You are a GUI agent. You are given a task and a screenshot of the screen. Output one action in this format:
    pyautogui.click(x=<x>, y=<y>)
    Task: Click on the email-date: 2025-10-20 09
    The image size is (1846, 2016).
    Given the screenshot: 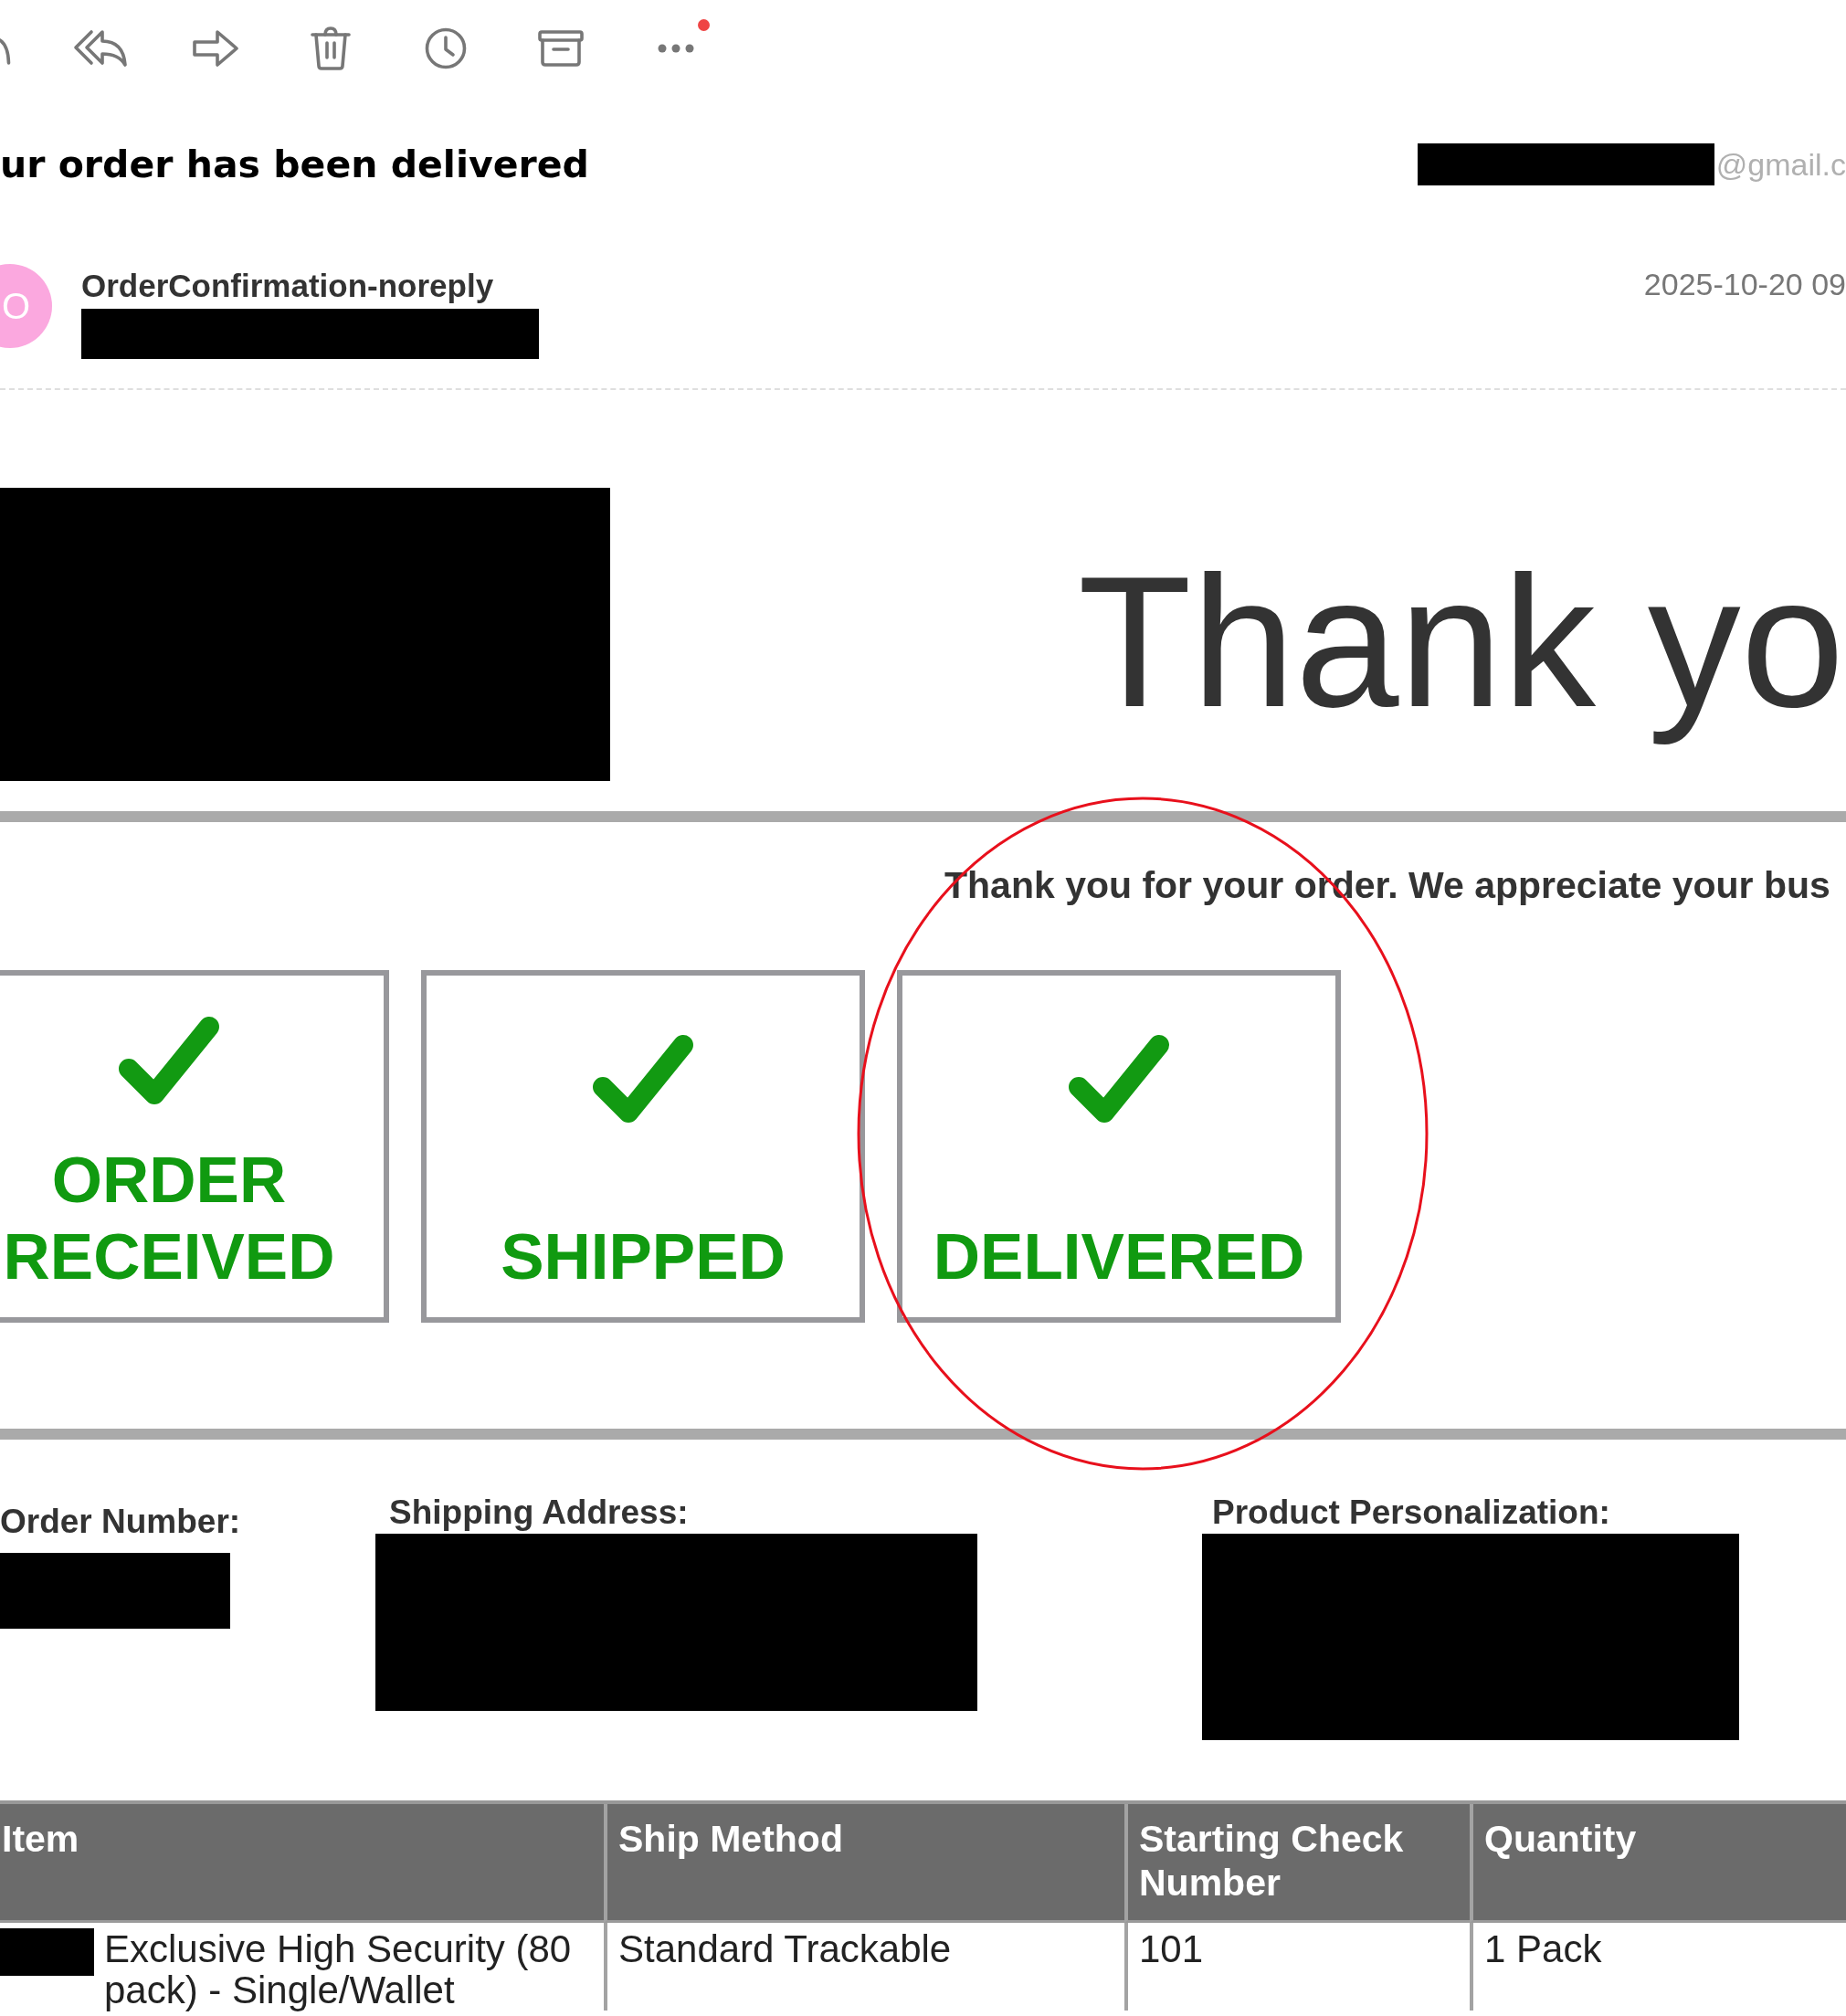 What is the action you would take?
    pyautogui.click(x=1744, y=284)
    